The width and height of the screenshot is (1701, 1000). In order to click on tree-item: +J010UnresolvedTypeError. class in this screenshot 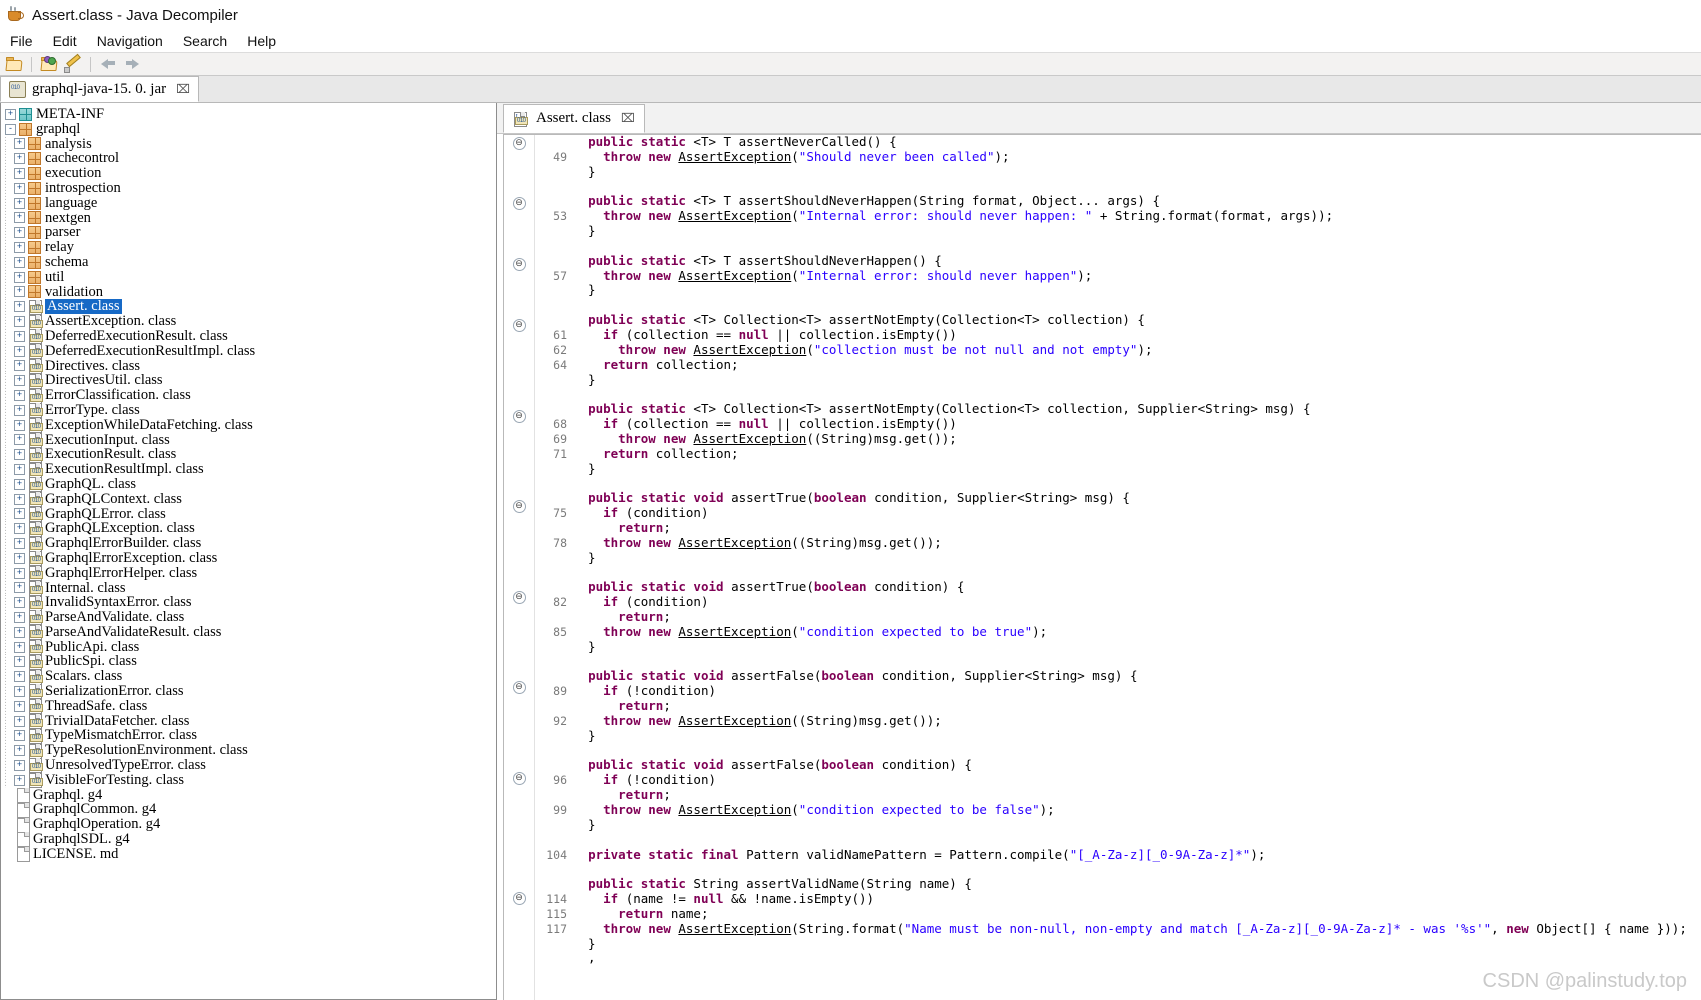, I will do `click(250, 766)`.